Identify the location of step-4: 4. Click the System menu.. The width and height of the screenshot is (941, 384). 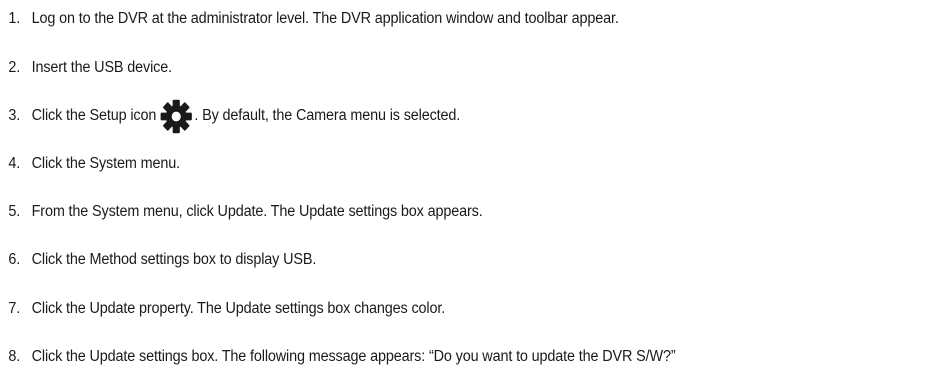
(90, 164).